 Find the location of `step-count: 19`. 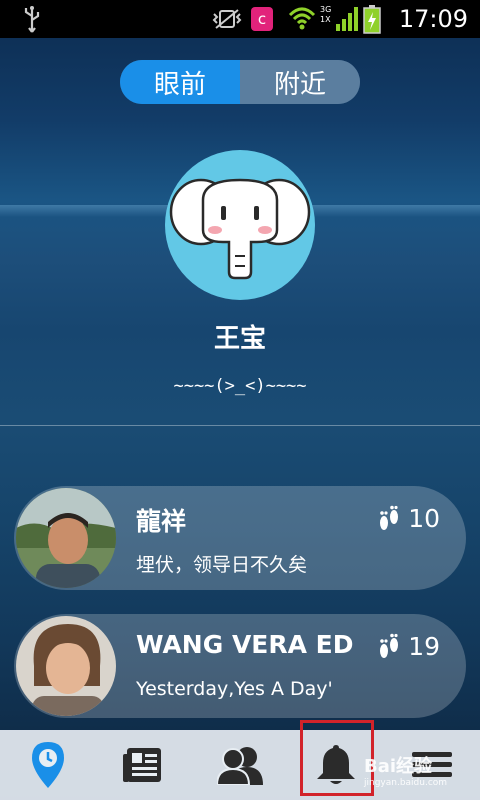

step-count: 19 is located at coordinates (409, 646).